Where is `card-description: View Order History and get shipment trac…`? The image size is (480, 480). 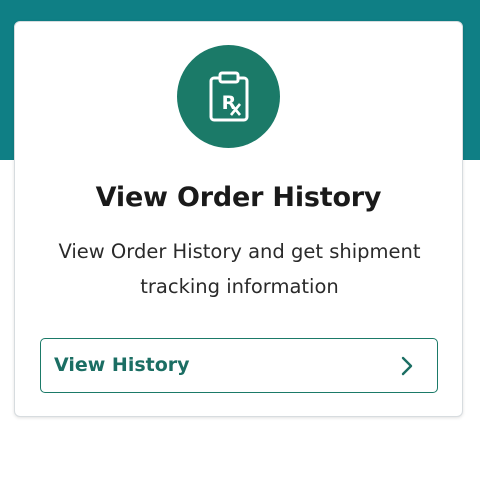 card-description: View Order History and get shipment trac… is located at coordinates (239, 269).